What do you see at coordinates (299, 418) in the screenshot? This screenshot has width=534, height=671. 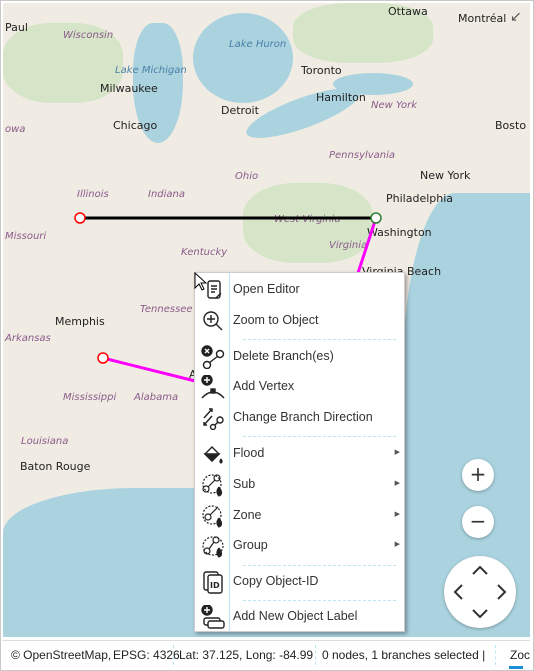 I see `menu-item-change-branch-direction: Change Branch Direction` at bounding box center [299, 418].